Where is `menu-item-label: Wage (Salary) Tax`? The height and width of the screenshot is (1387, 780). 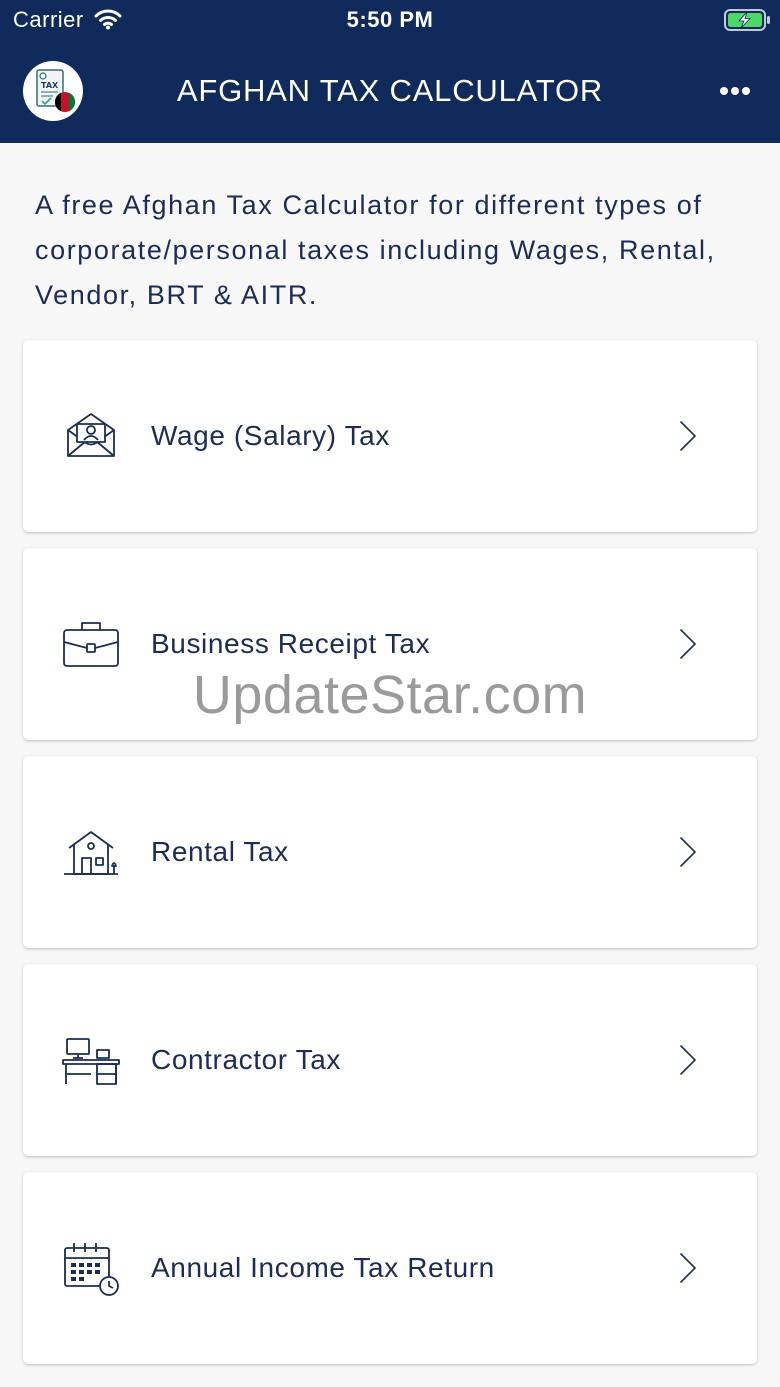
menu-item-label: Wage (Salary) Tax is located at coordinates (270, 435).